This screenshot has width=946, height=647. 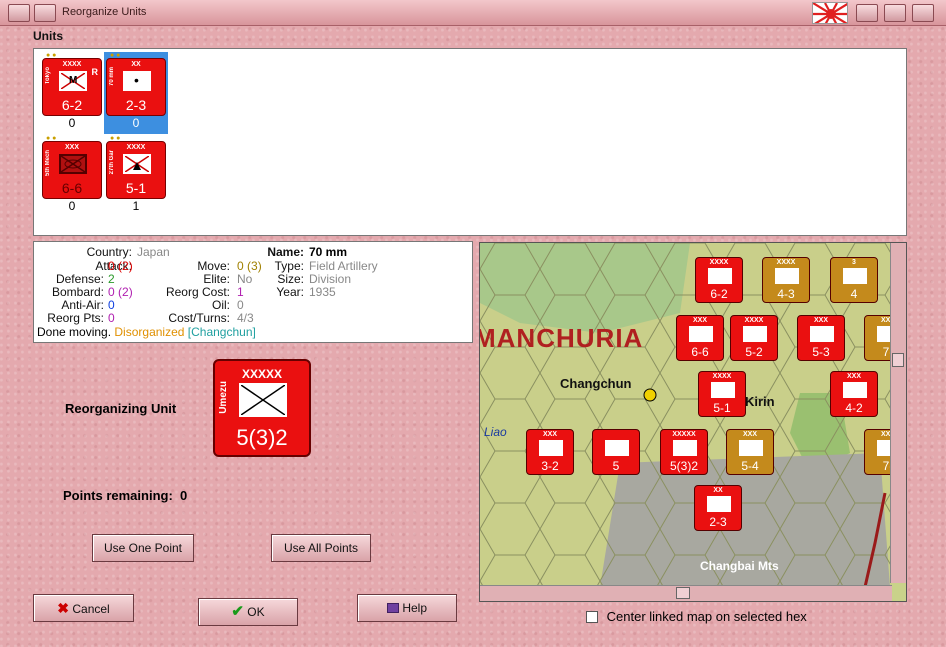 I want to click on artillery-symbol-icon: •, so click(x=137, y=81).